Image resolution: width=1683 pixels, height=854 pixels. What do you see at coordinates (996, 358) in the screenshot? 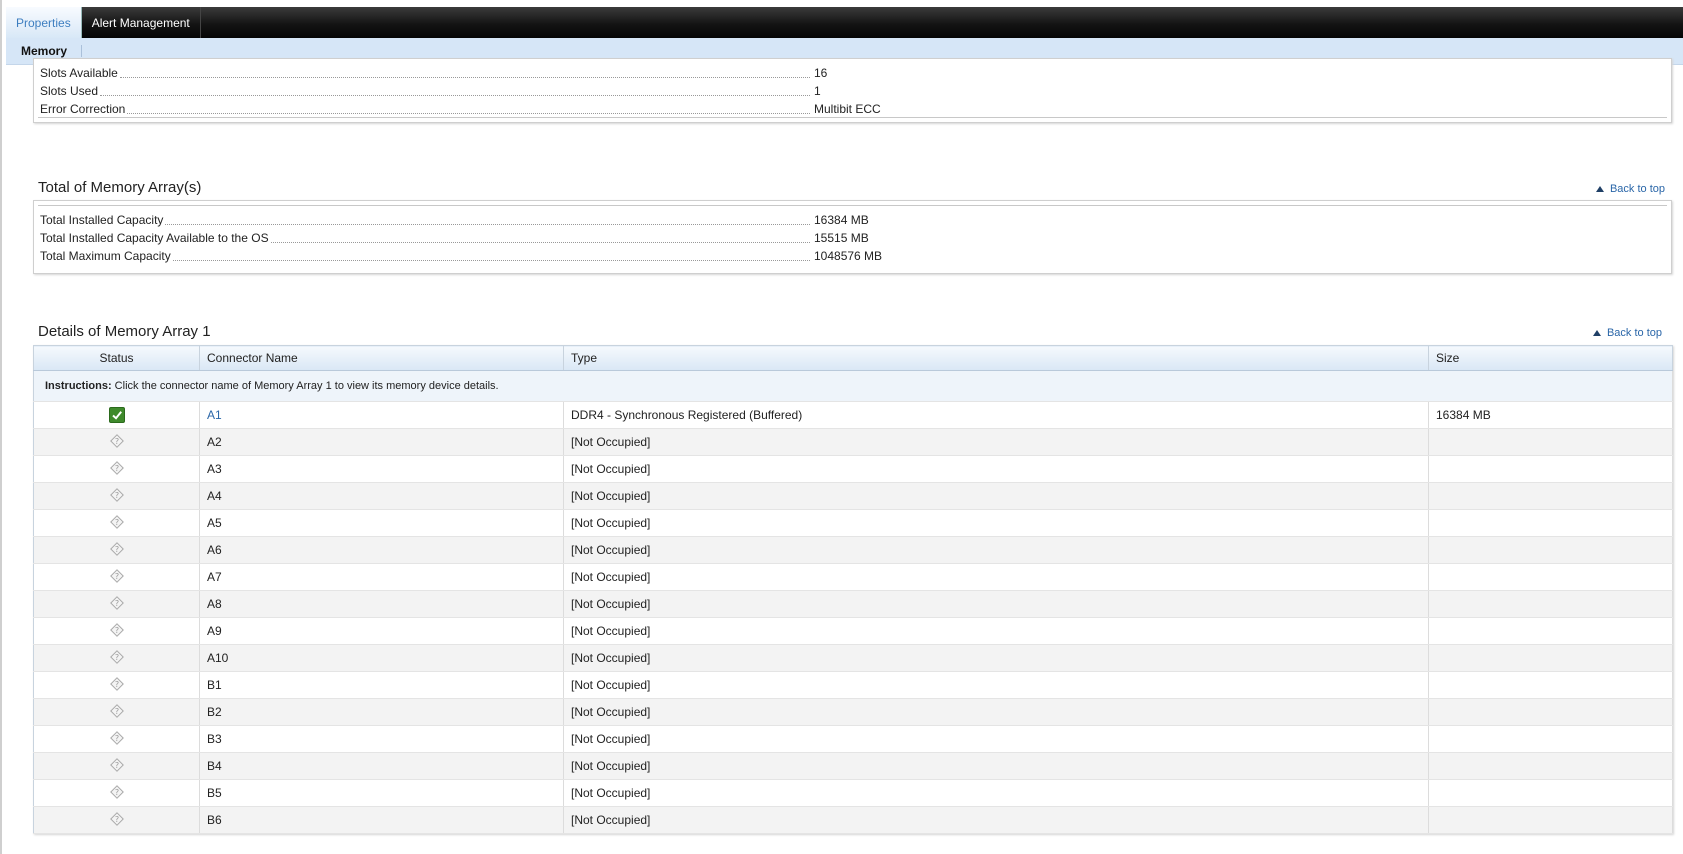
I see `column-header-type: Type` at bounding box center [996, 358].